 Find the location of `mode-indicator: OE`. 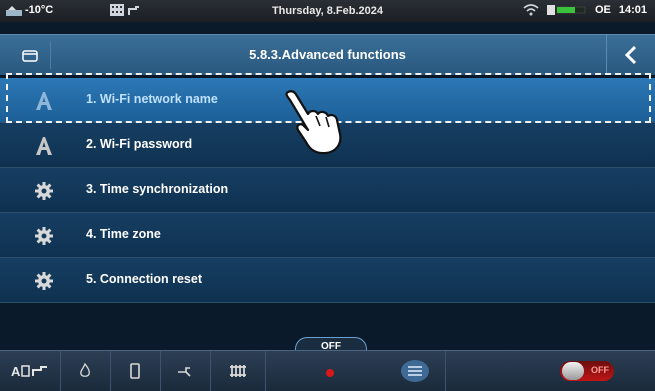

mode-indicator: OE is located at coordinates (602, 10).